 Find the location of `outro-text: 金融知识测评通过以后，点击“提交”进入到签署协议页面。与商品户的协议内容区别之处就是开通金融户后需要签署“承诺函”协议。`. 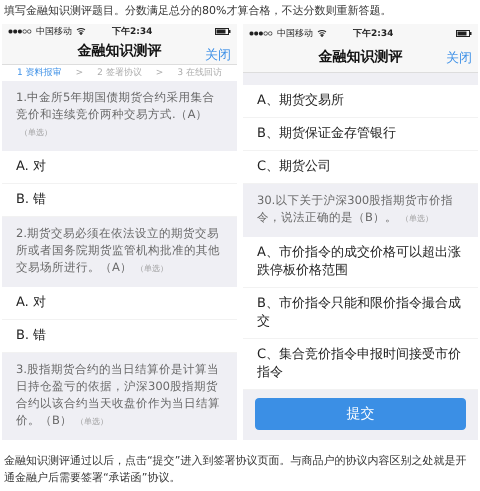

outro-text: 金融知识测评通过以后，点击“提交”进入到签署协议页面。与商品户的协议内容区别之处就是开通金融户后需要签署“承诺函”协议。 is located at coordinates (235, 469).